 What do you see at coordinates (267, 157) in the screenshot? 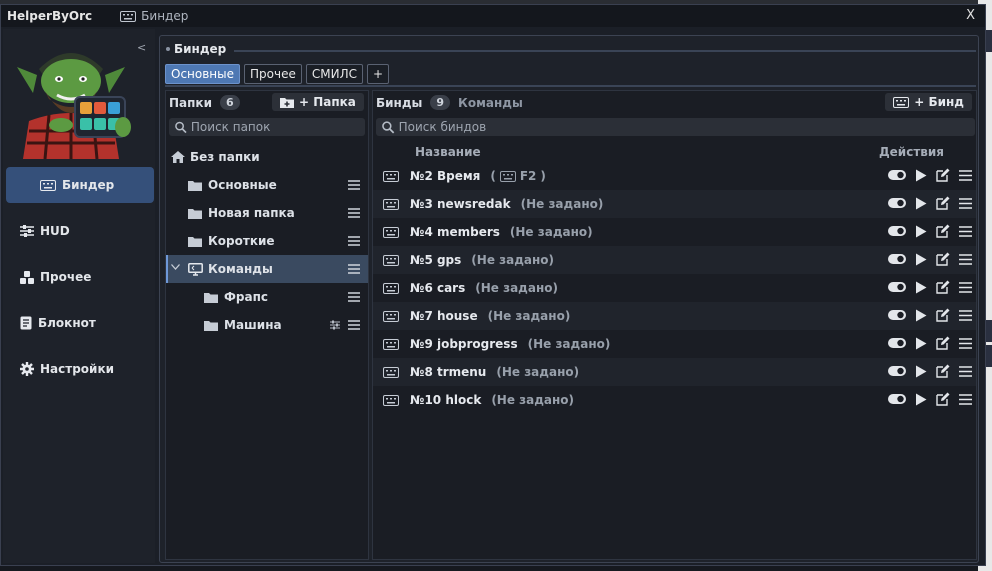
I see `folder-item-none: Без папки` at bounding box center [267, 157].